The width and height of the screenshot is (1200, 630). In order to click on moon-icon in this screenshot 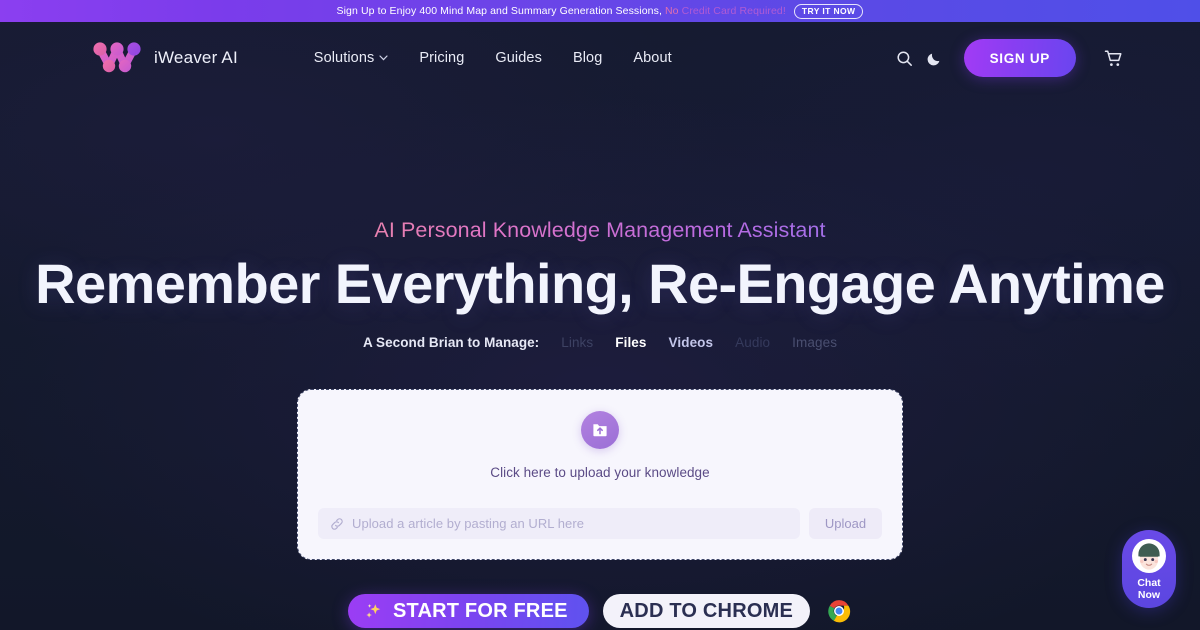, I will do `click(933, 59)`.